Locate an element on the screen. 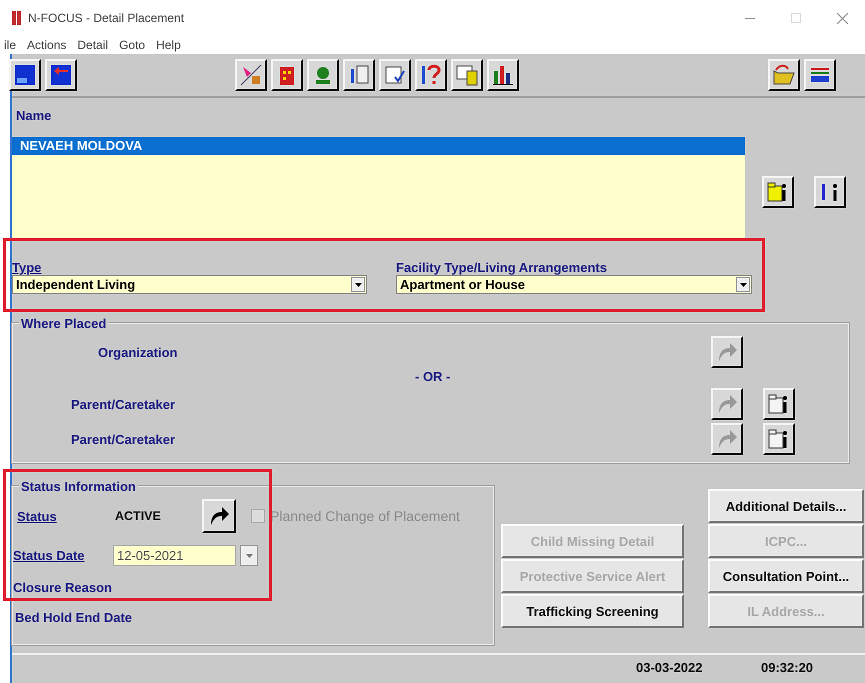 This screenshot has height=683, width=865. date-field: 12-05-2021 is located at coordinates (174, 555).